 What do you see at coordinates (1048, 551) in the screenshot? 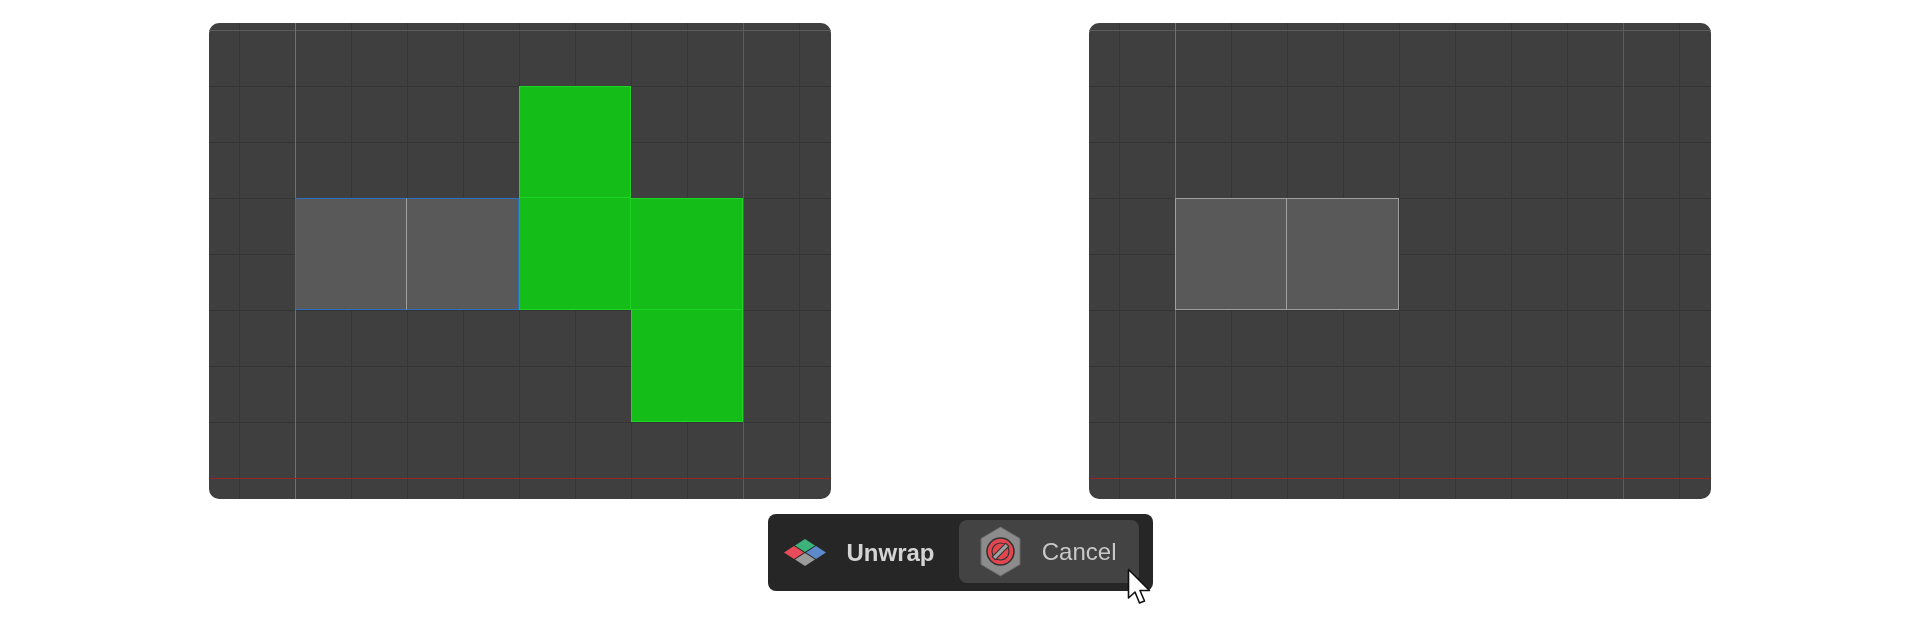
I see `cancel-button: Cancel` at bounding box center [1048, 551].